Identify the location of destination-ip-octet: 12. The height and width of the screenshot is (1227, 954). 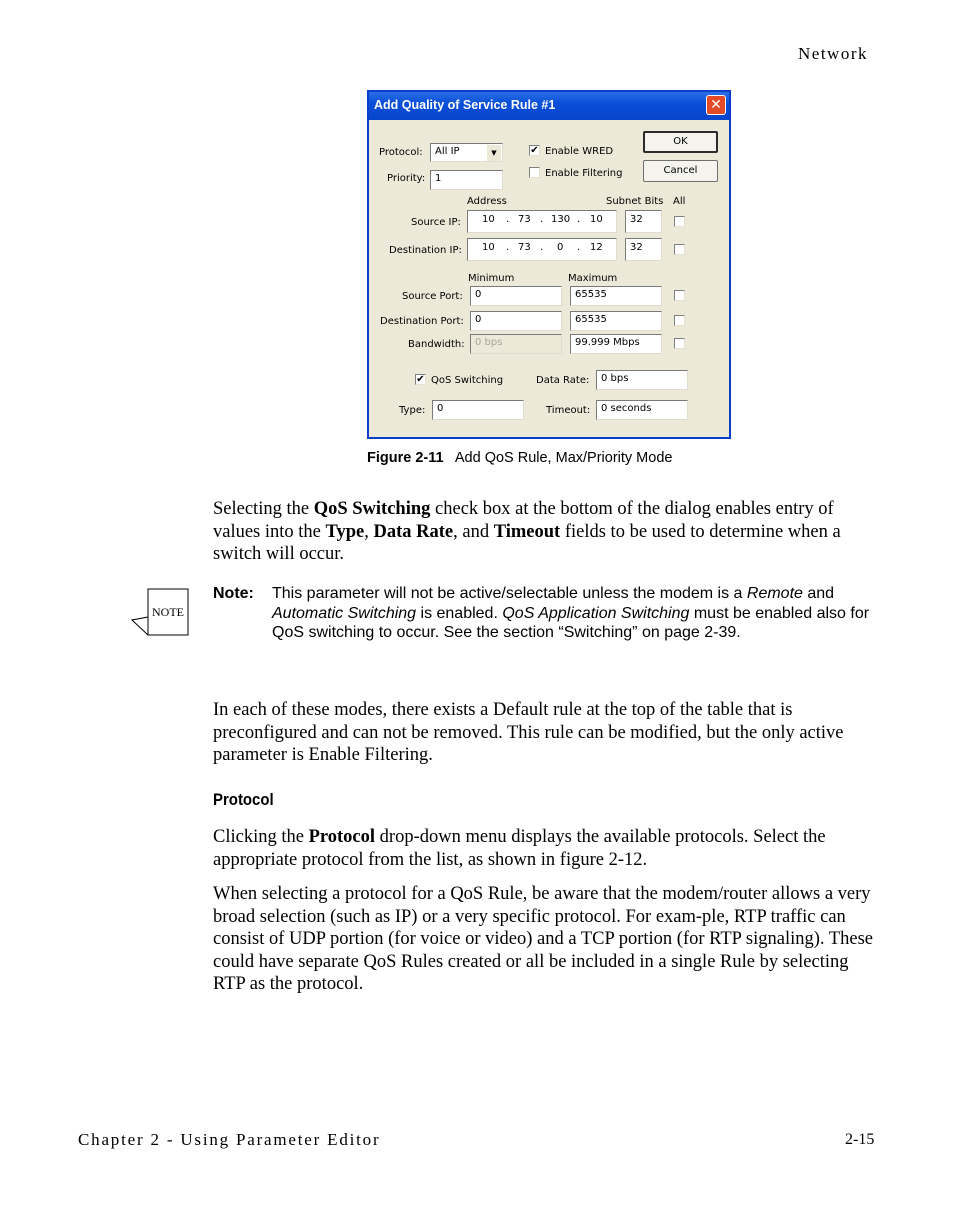
(596, 247).